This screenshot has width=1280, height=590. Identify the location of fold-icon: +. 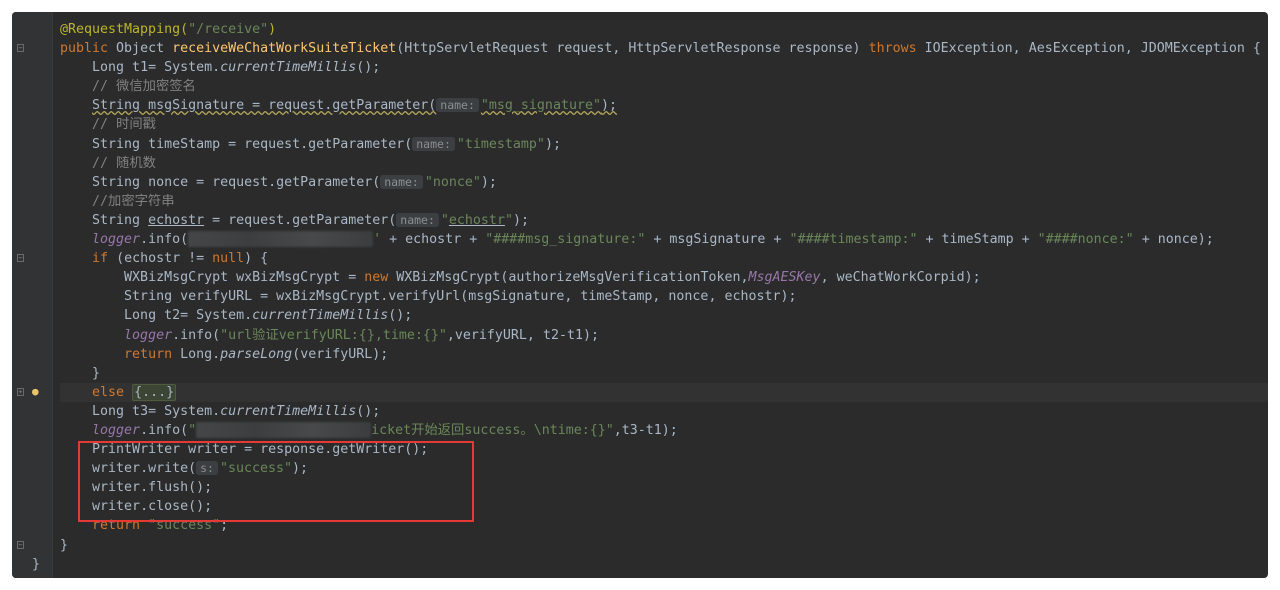
(20, 391).